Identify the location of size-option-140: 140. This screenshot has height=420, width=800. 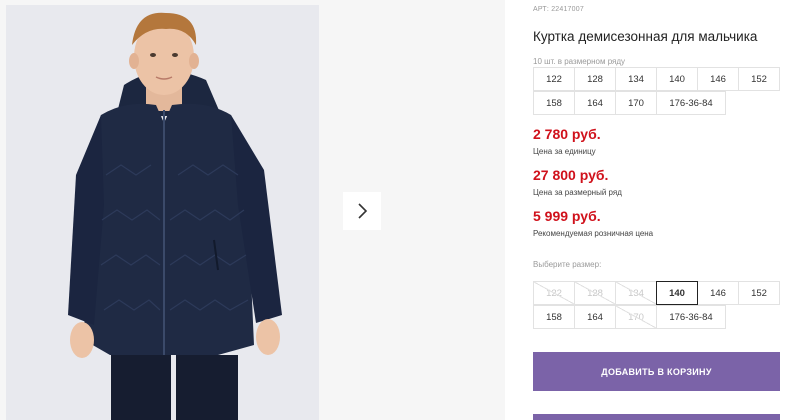
(677, 293).